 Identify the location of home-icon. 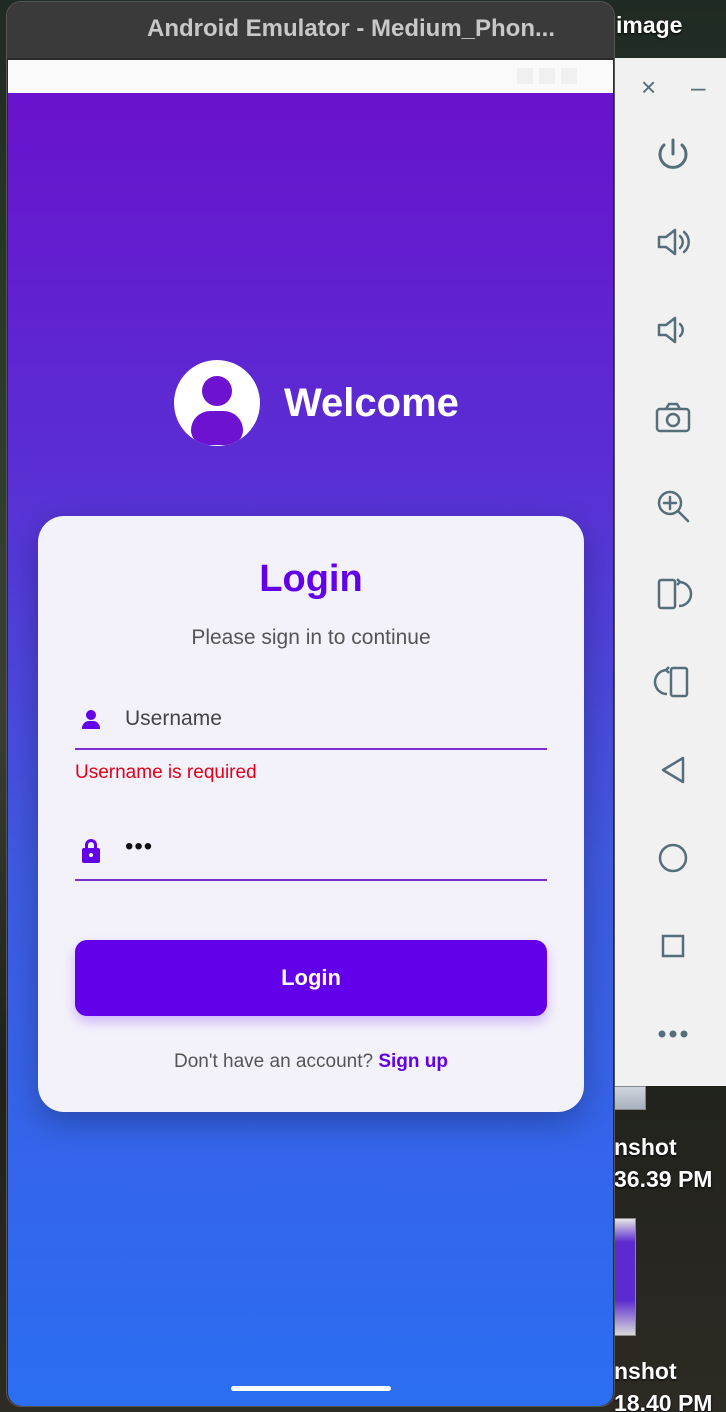
(673, 858).